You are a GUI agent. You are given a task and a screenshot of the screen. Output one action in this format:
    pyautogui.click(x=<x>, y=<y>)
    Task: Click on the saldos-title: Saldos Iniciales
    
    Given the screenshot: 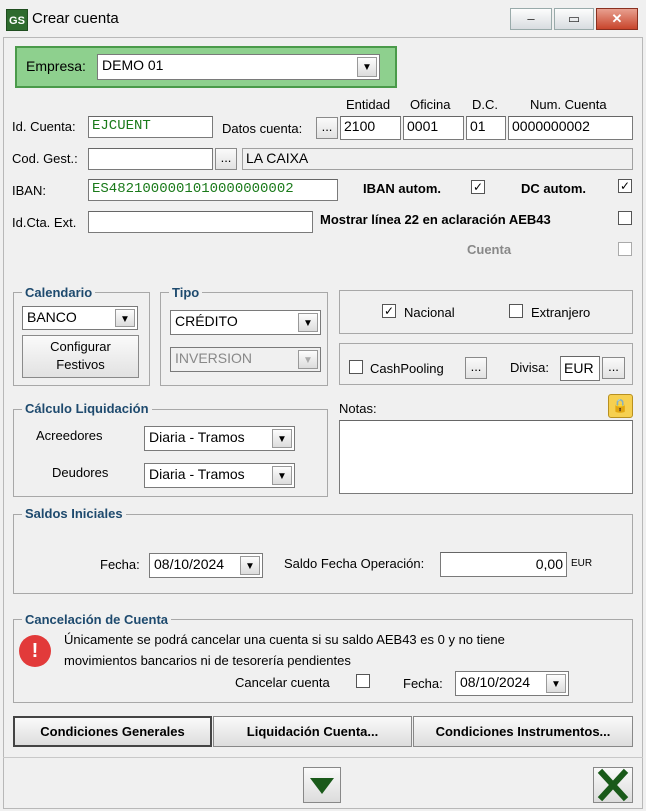 What is the action you would take?
    pyautogui.click(x=74, y=513)
    